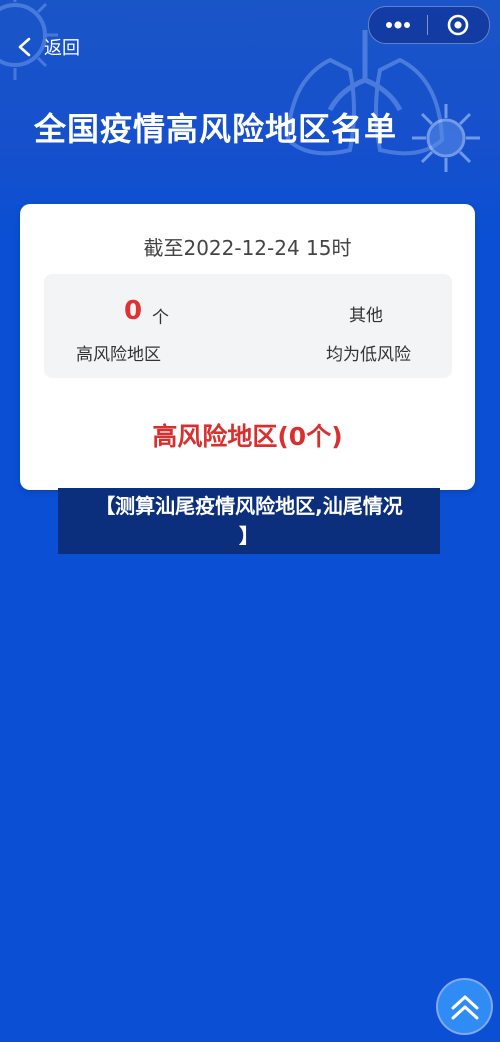 Image resolution: width=500 pixels, height=1042 pixels. What do you see at coordinates (62, 48) in the screenshot?
I see `back-label: 返回` at bounding box center [62, 48].